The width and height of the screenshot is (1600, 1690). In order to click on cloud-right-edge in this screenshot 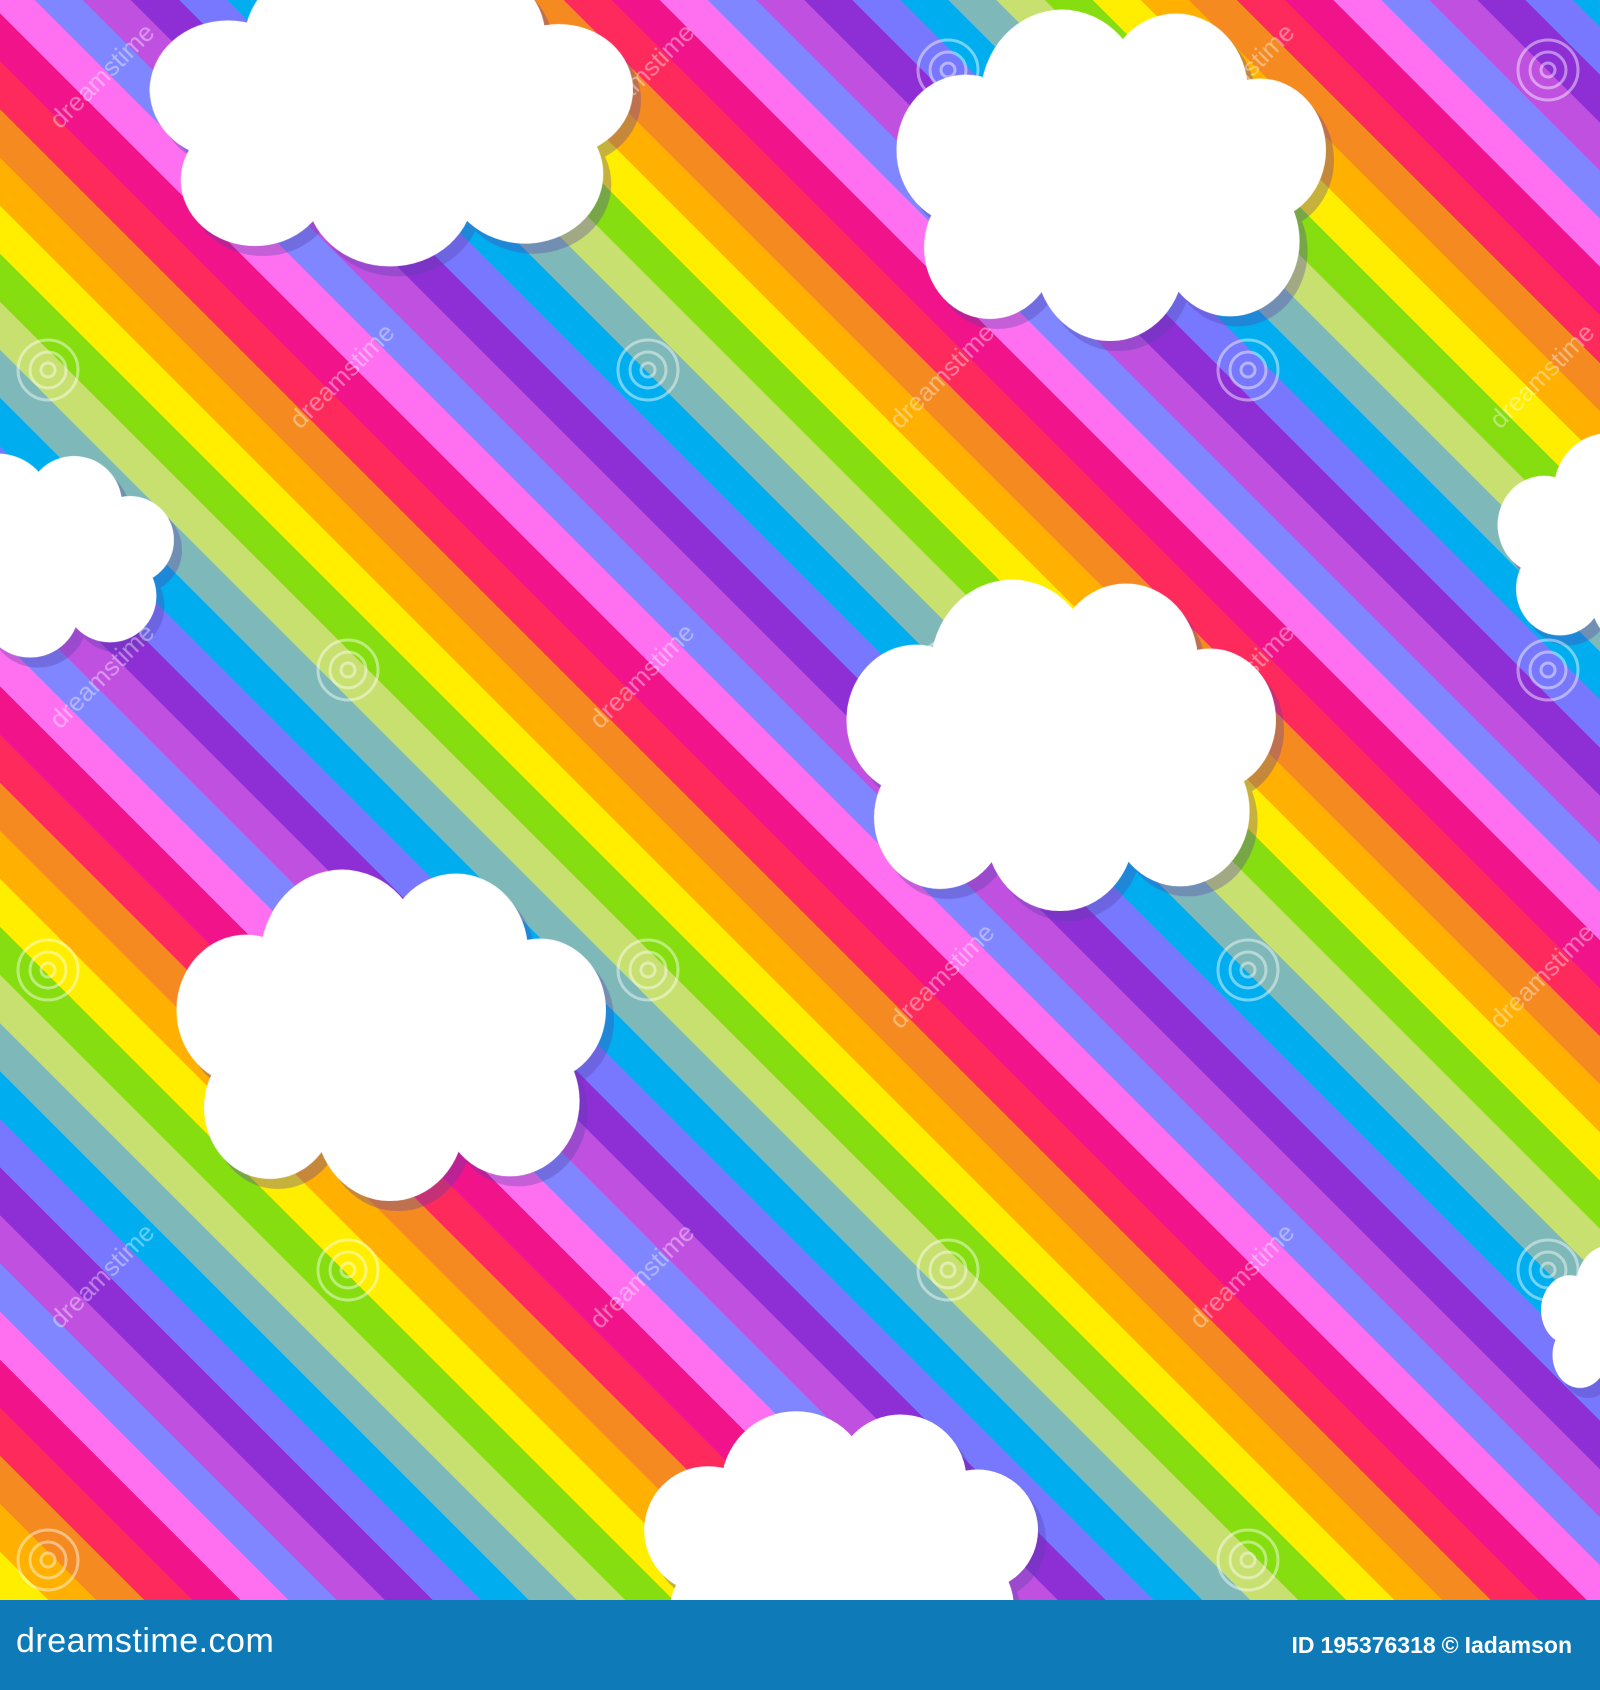, I will do `click(1548, 541)`.